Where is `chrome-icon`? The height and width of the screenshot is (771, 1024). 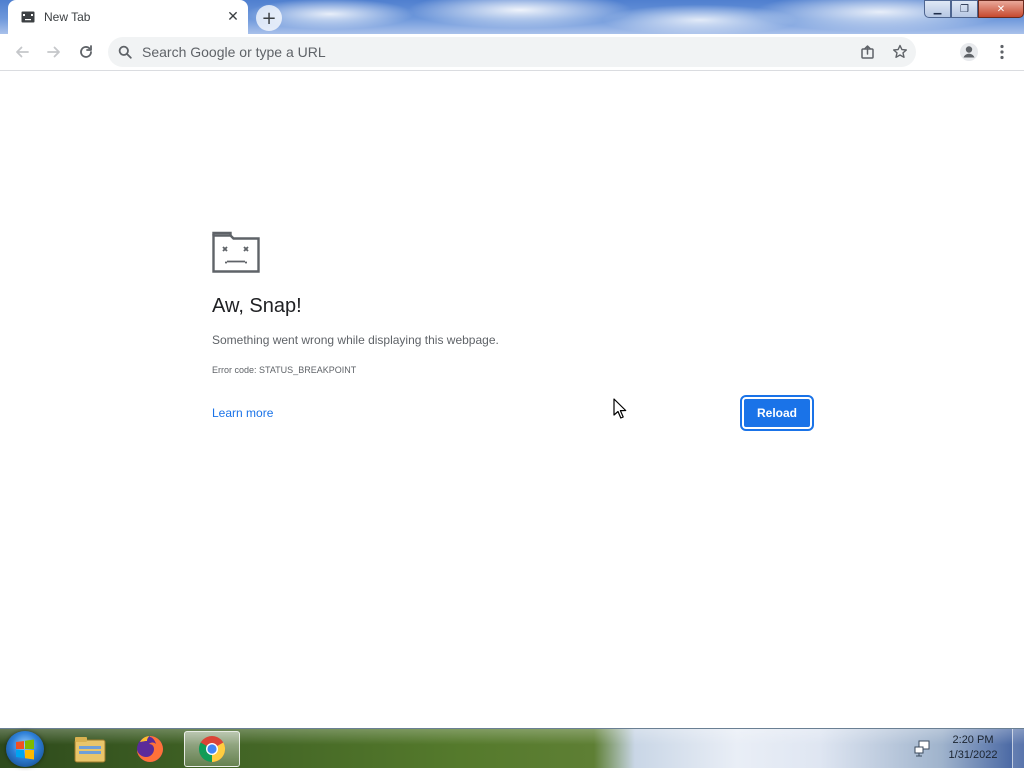 chrome-icon is located at coordinates (212, 749).